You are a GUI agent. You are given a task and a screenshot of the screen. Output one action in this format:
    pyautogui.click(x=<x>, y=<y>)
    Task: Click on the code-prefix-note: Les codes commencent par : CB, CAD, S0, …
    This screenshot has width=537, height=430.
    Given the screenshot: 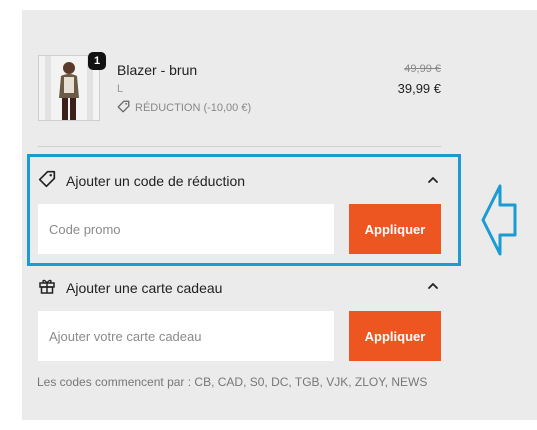 What is the action you would take?
    pyautogui.click(x=232, y=382)
    